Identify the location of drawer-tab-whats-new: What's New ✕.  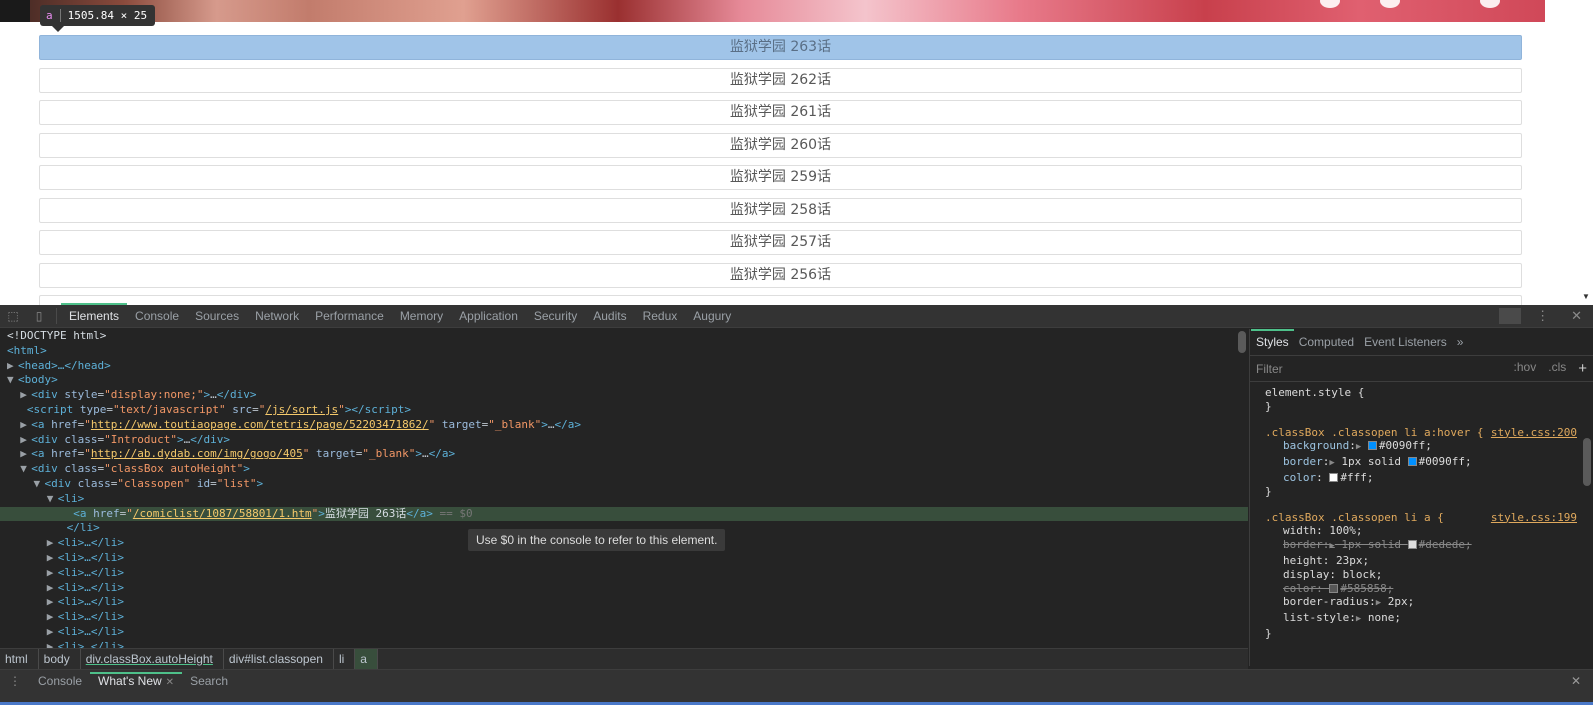
(136, 681).